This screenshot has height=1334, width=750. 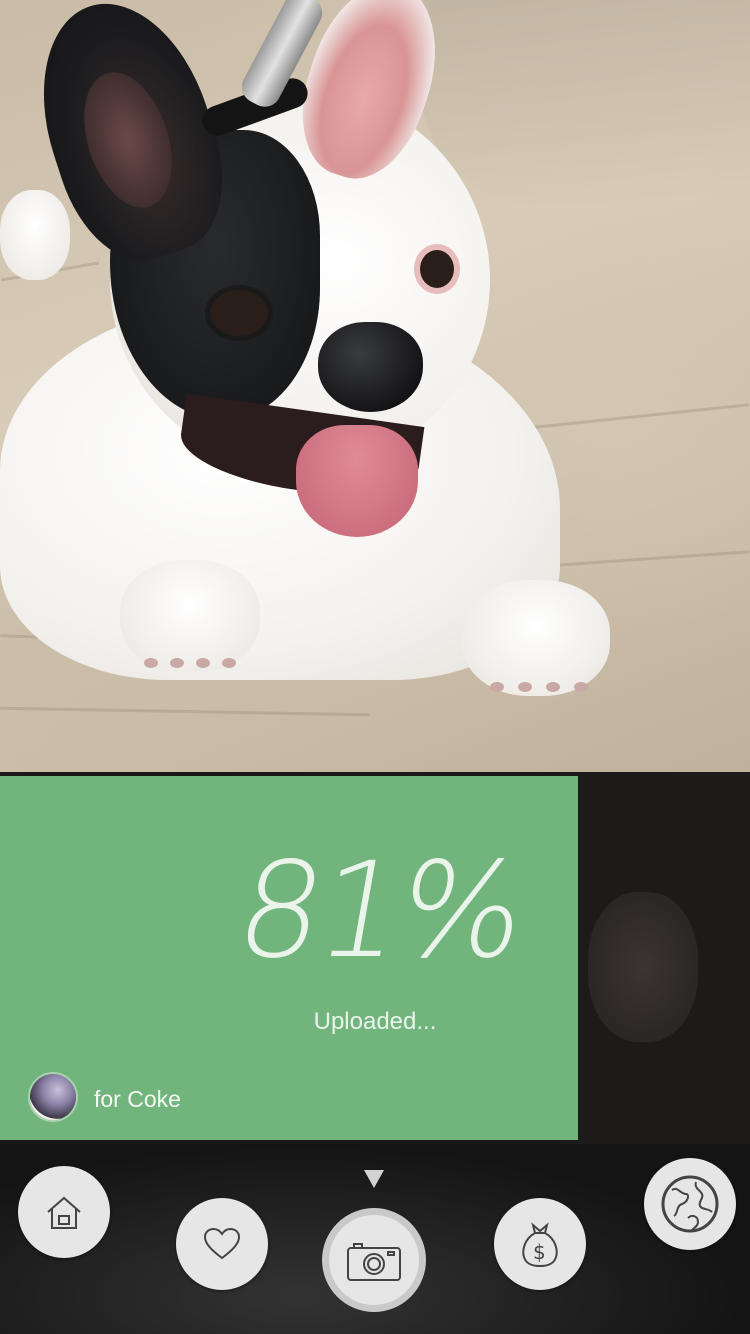 I want to click on recipient-avatar, so click(x=53, y=1097).